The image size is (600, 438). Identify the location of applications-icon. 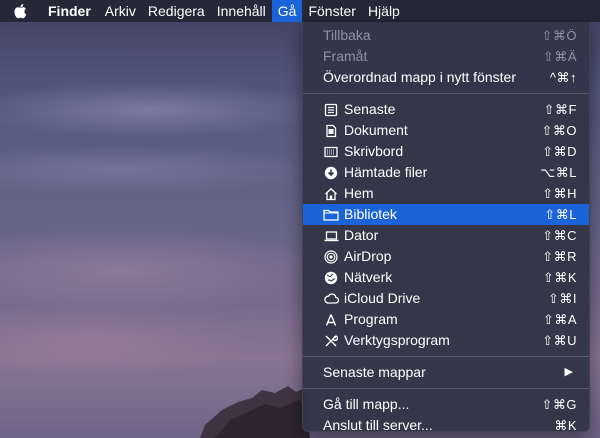
(331, 320).